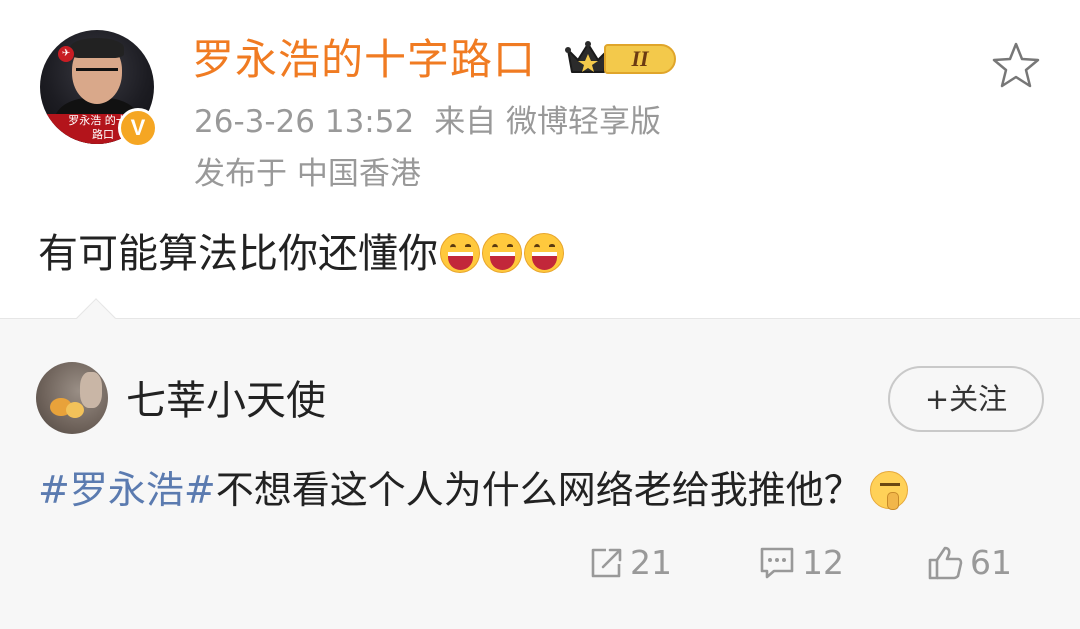 The width and height of the screenshot is (1080, 629). Describe the element at coordinates (538, 490) in the screenshot. I see `comment-text: 不想看这个人为什么网络老给我推他？` at that location.